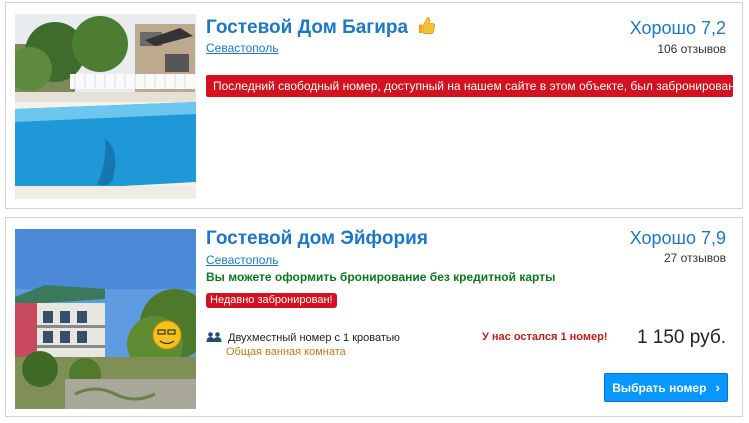 The width and height of the screenshot is (749, 423). What do you see at coordinates (307, 27) in the screenshot?
I see `property-title-text: Гостевой Дом Багира` at bounding box center [307, 27].